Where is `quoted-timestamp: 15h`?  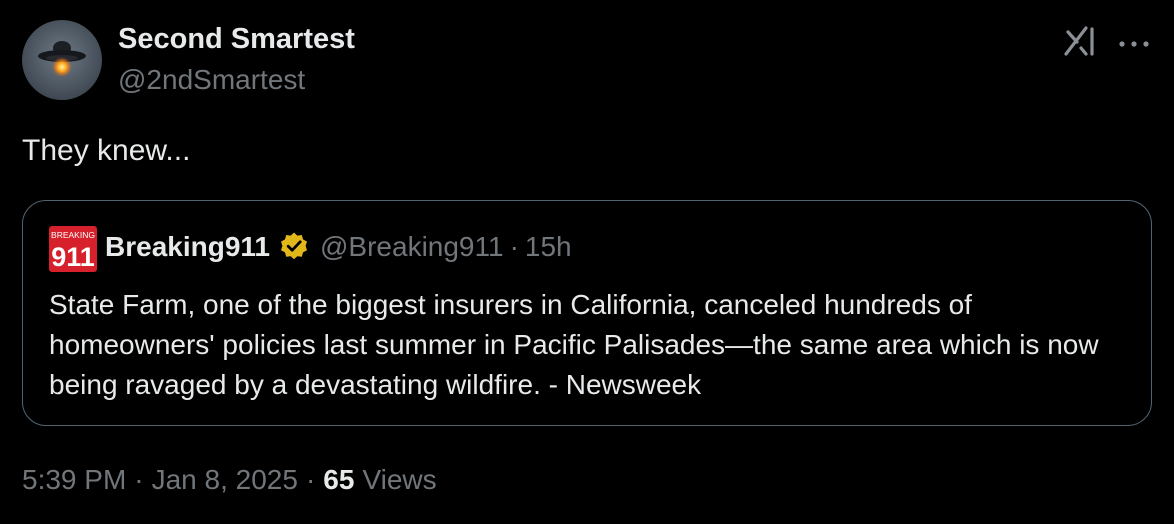 quoted-timestamp: 15h is located at coordinates (548, 247).